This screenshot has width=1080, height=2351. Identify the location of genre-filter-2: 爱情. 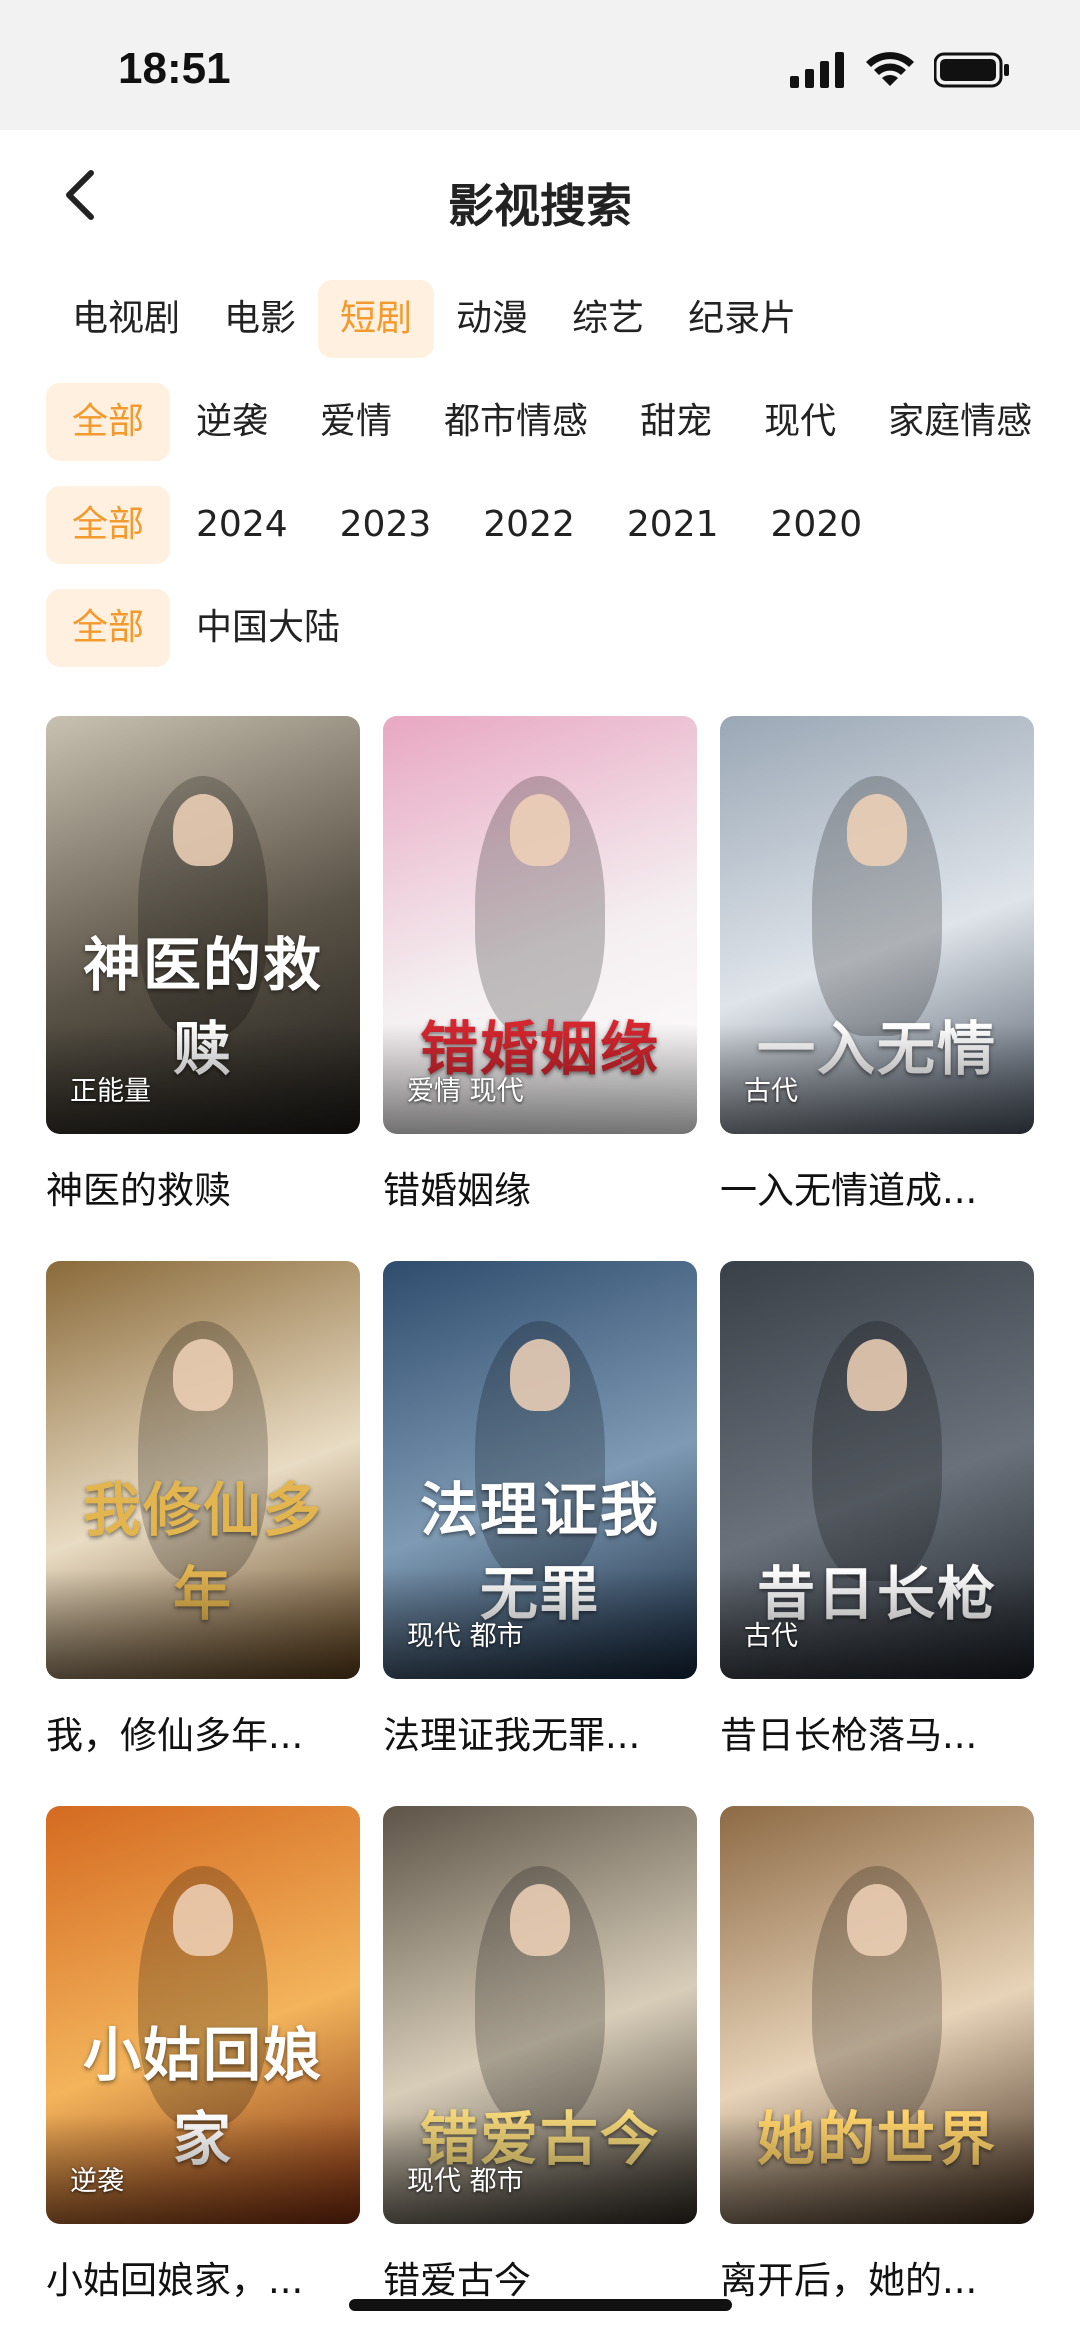
(356, 422).